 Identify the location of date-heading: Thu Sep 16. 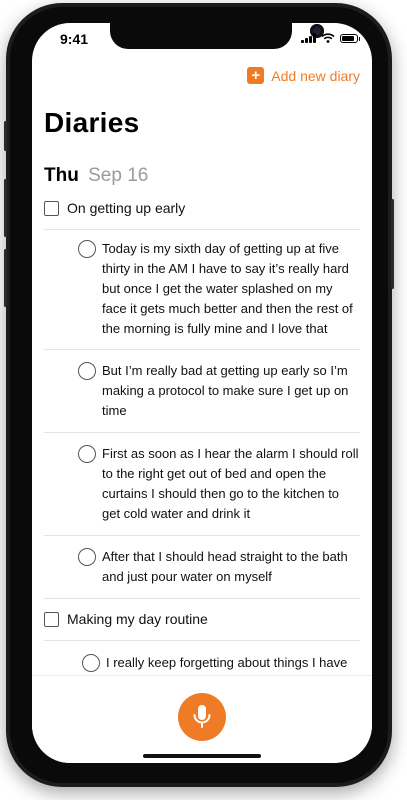
(96, 176).